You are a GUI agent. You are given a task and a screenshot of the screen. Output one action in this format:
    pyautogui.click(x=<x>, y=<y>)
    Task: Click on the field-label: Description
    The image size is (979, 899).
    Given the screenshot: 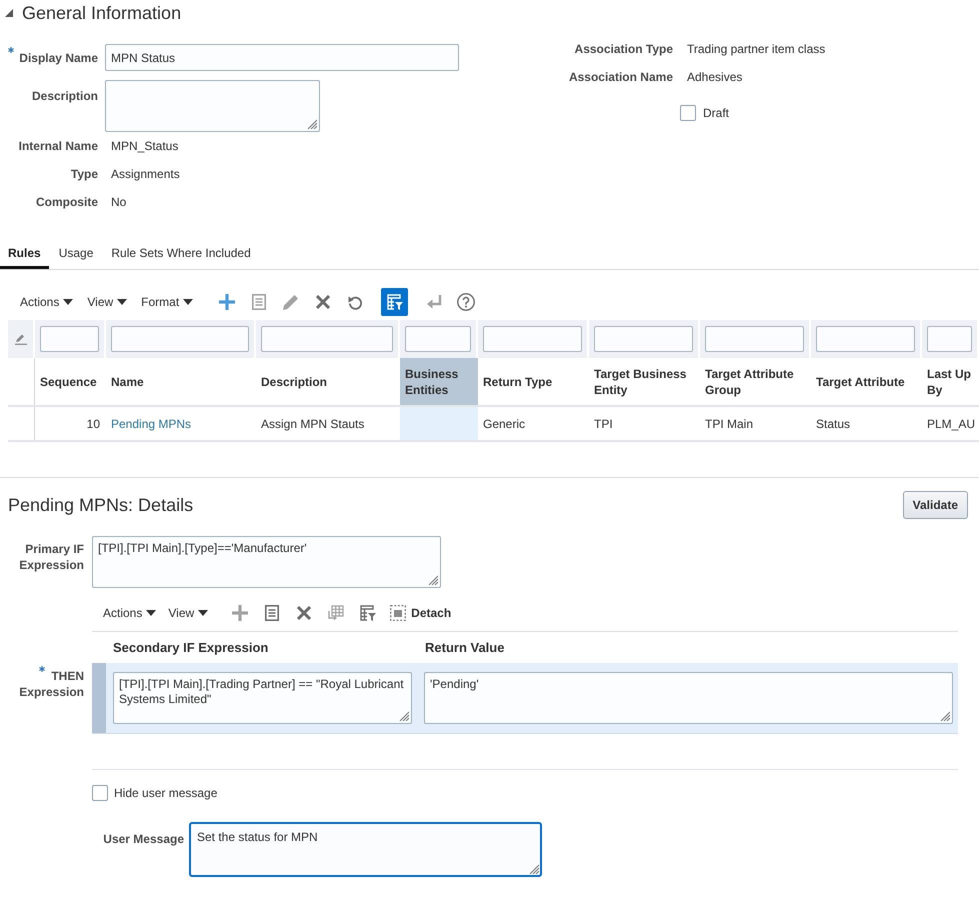 What is the action you would take?
    pyautogui.click(x=65, y=96)
    